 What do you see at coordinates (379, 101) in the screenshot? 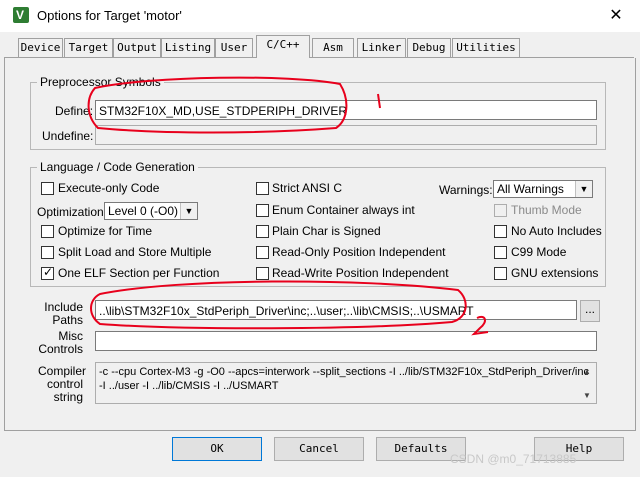
I see `number-one-annotation` at bounding box center [379, 101].